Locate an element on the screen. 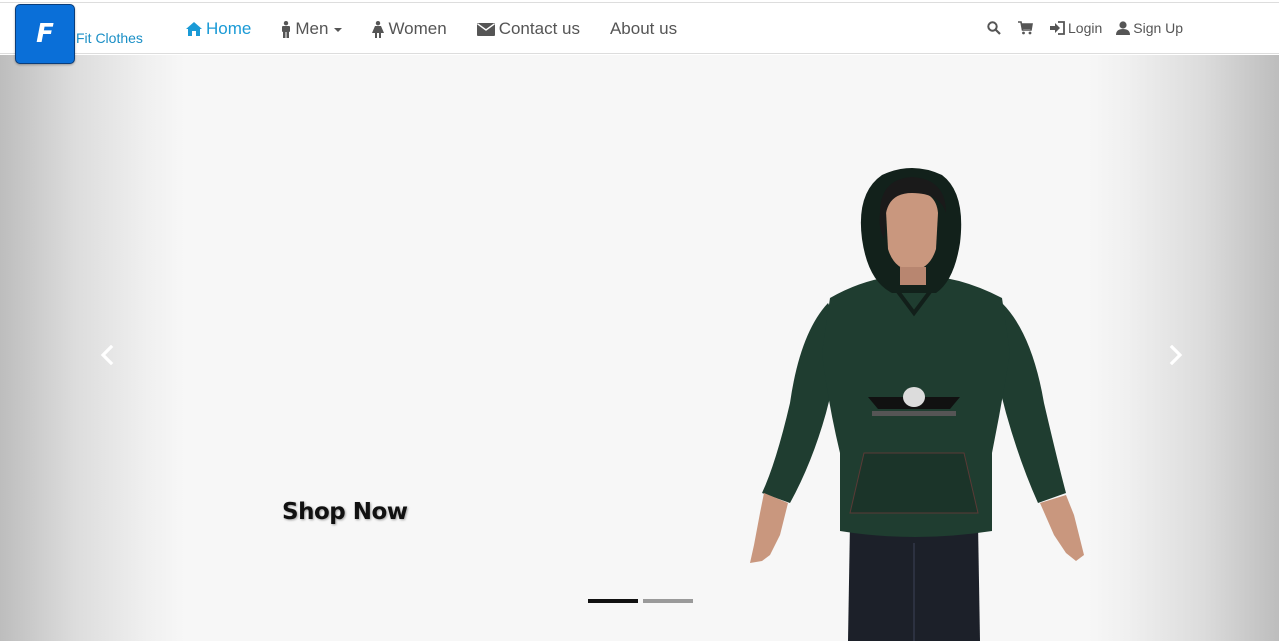 This screenshot has height=641, width=1279. carousel-indicators is located at coordinates (643, 601).